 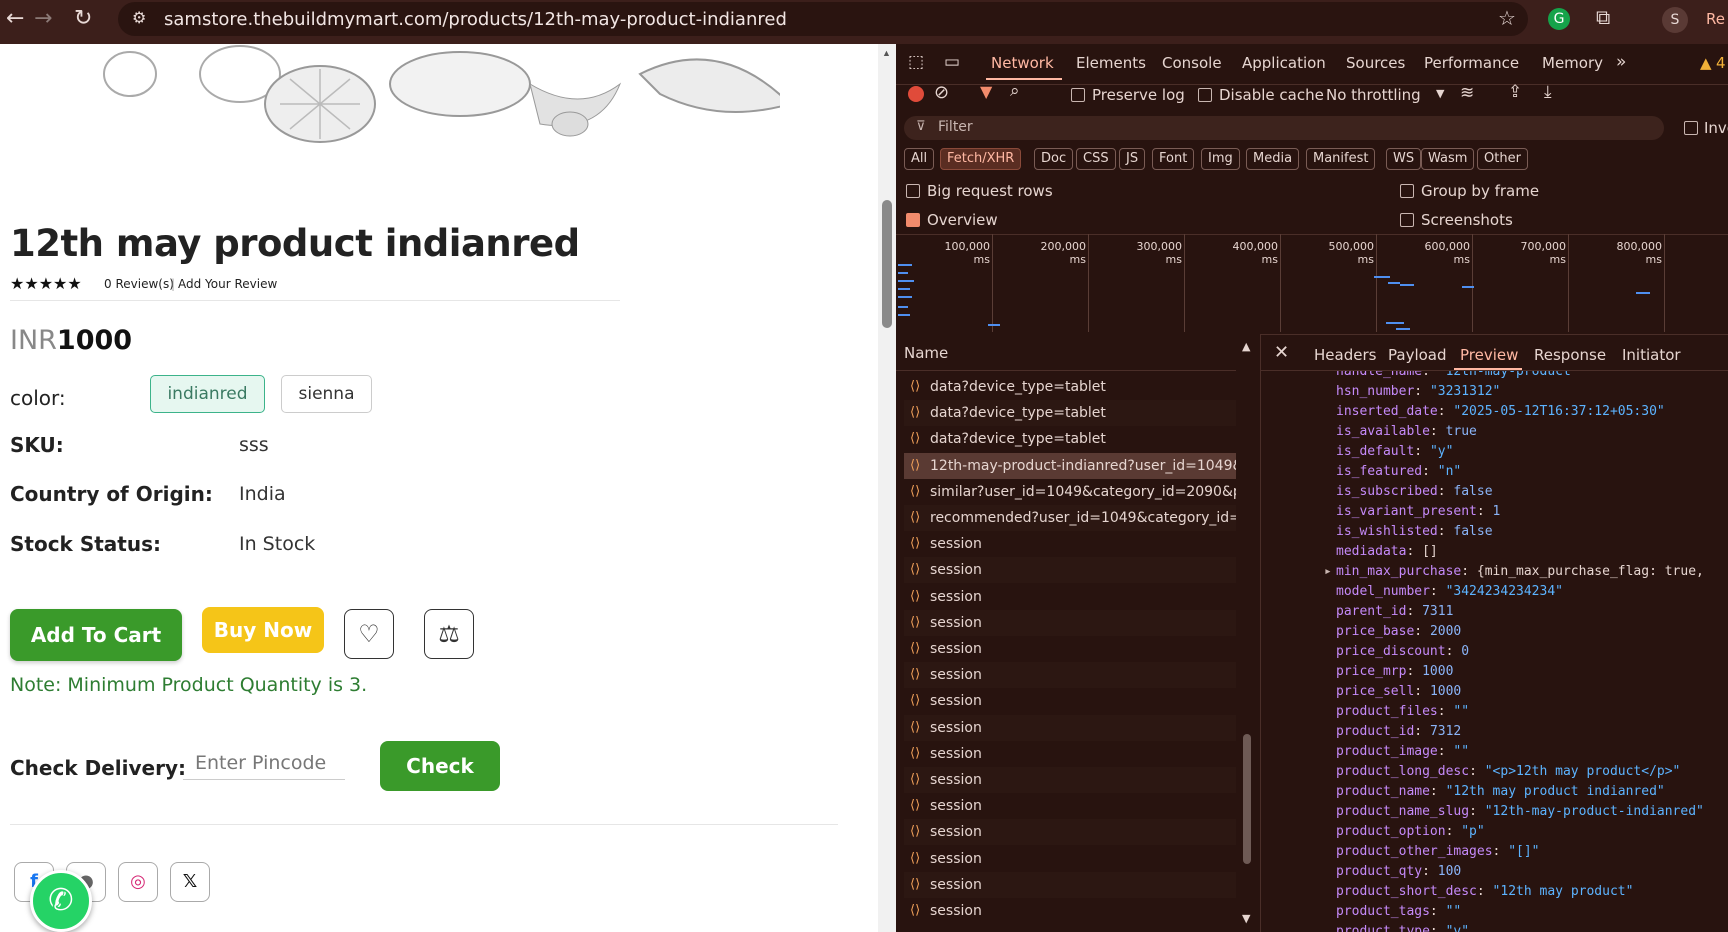 I want to click on tab-sources: Sources, so click(x=1375, y=63).